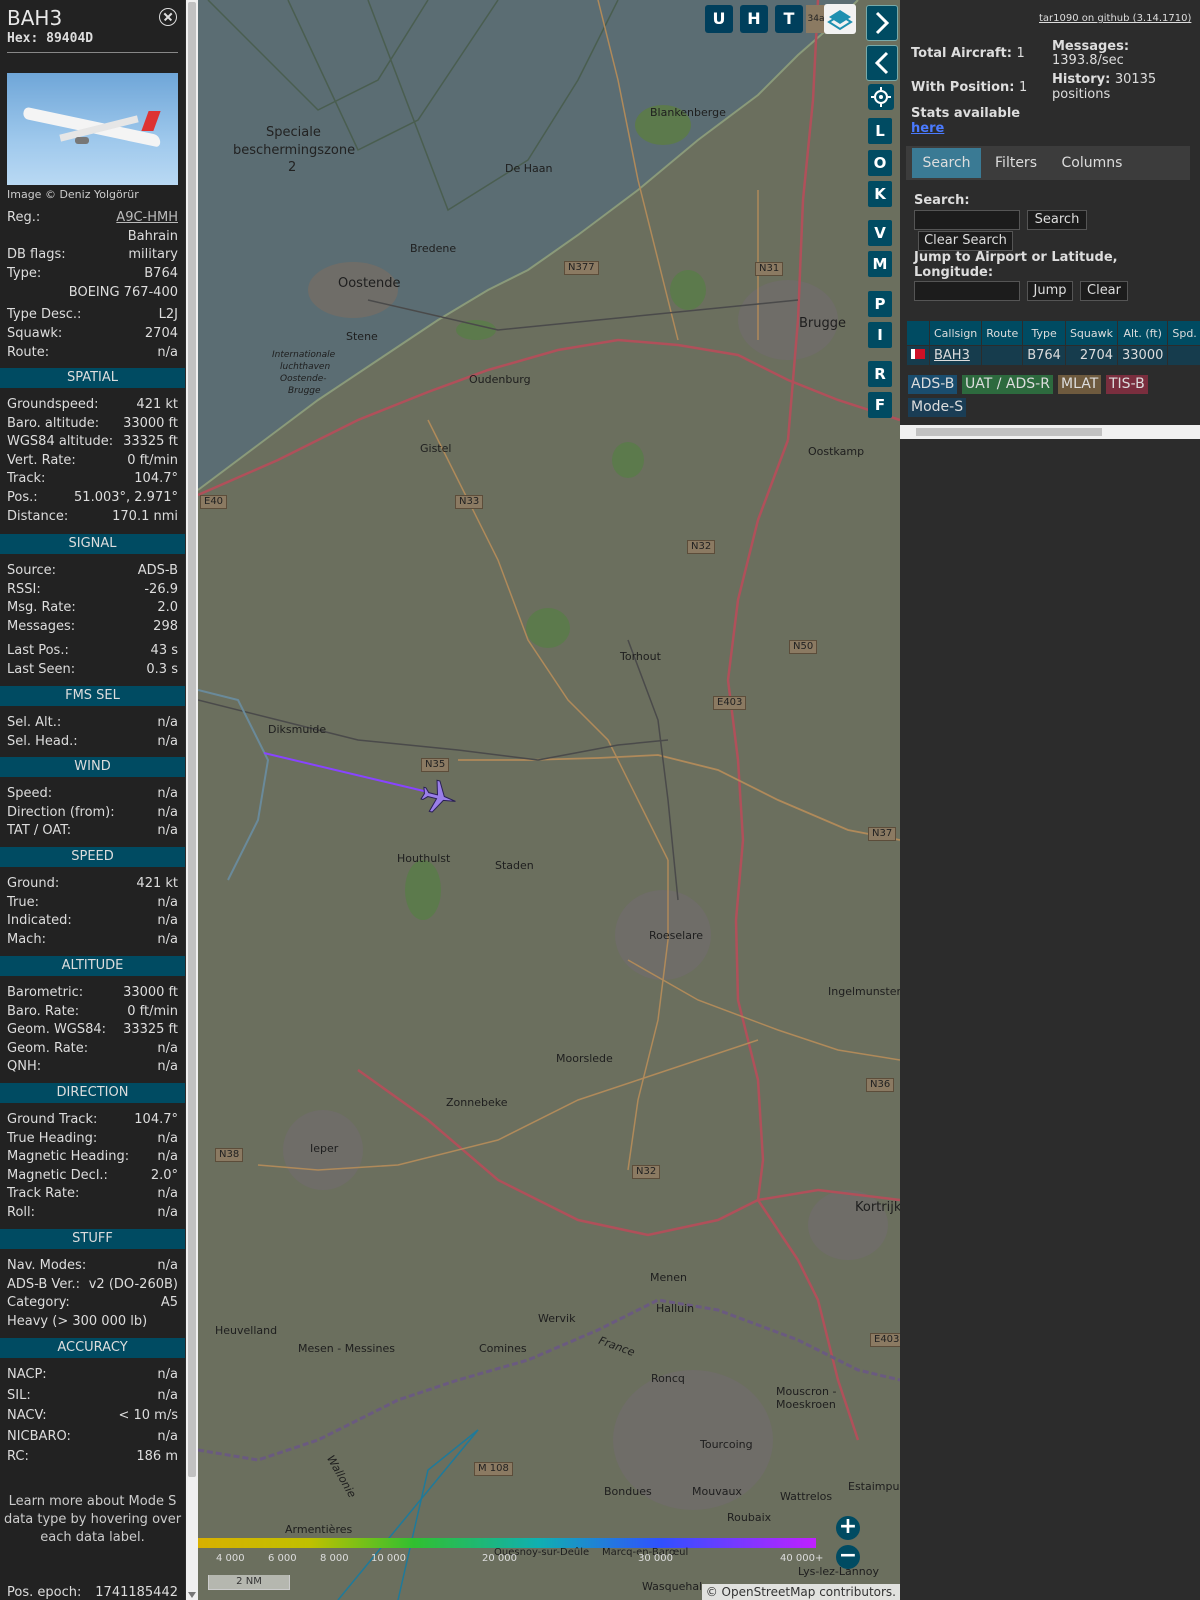  Describe the element at coordinates (1016, 265) in the screenshot. I see `jump-label: Jump to Airport or Latitude, Longitude:` at that location.